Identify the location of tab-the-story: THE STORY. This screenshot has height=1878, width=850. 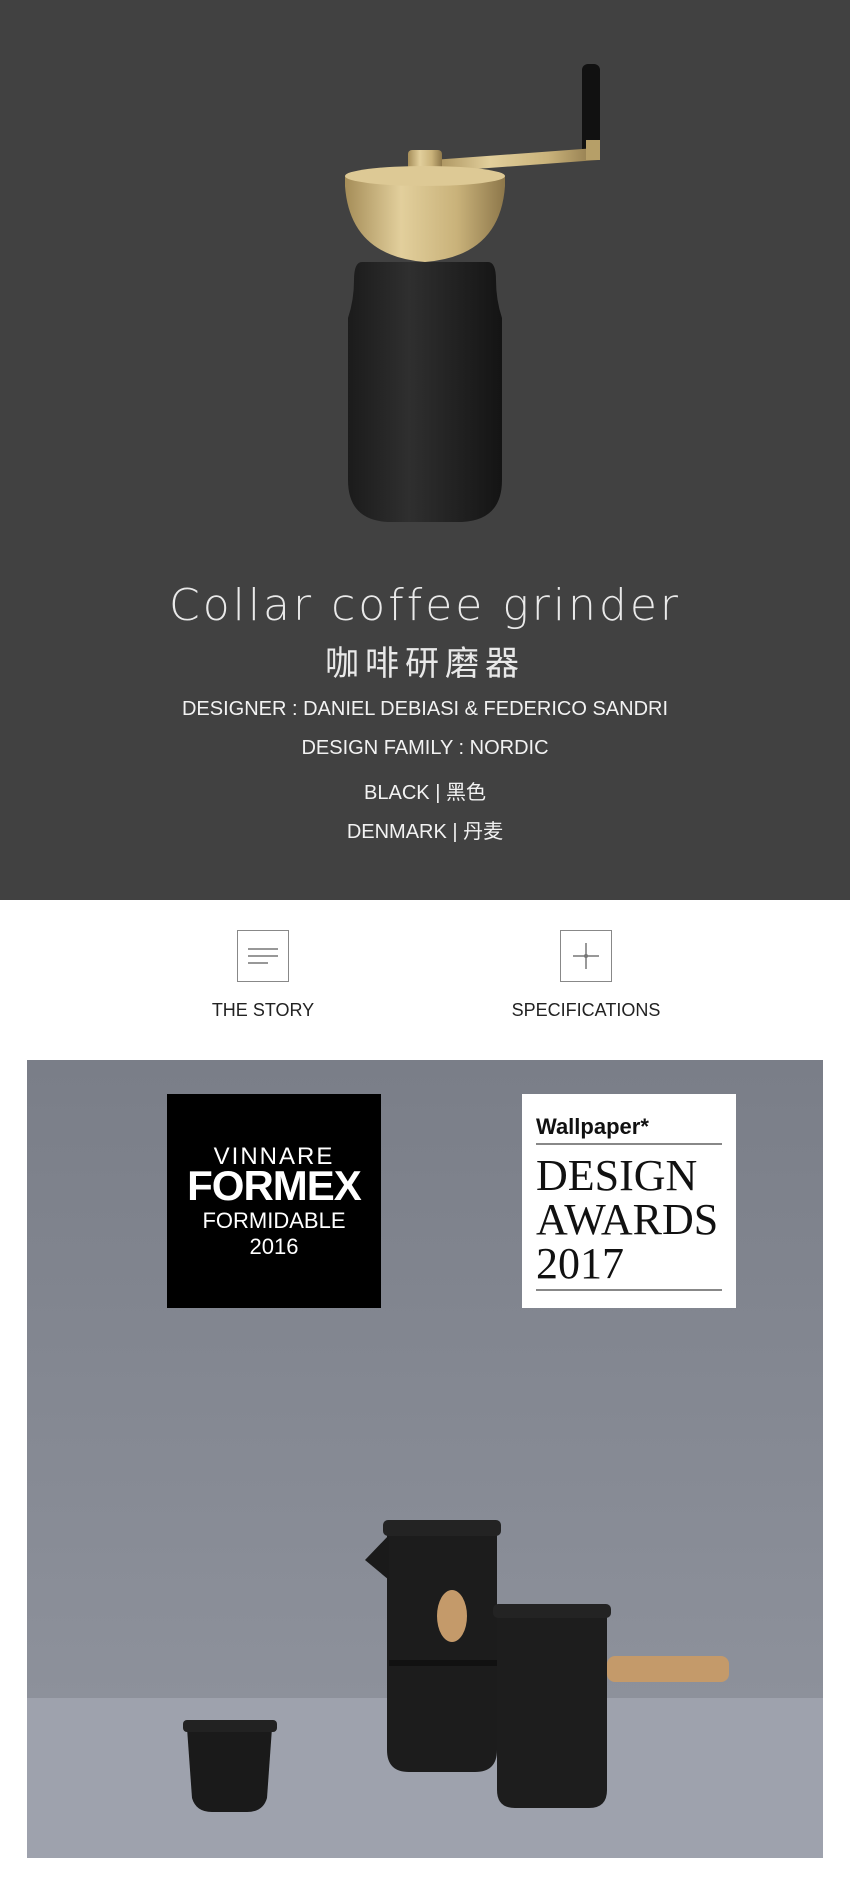
(263, 975).